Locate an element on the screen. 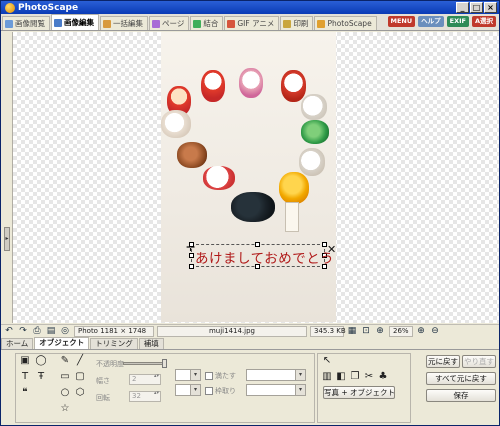  zoom-out-icon: ⊖ is located at coordinates (435, 331).